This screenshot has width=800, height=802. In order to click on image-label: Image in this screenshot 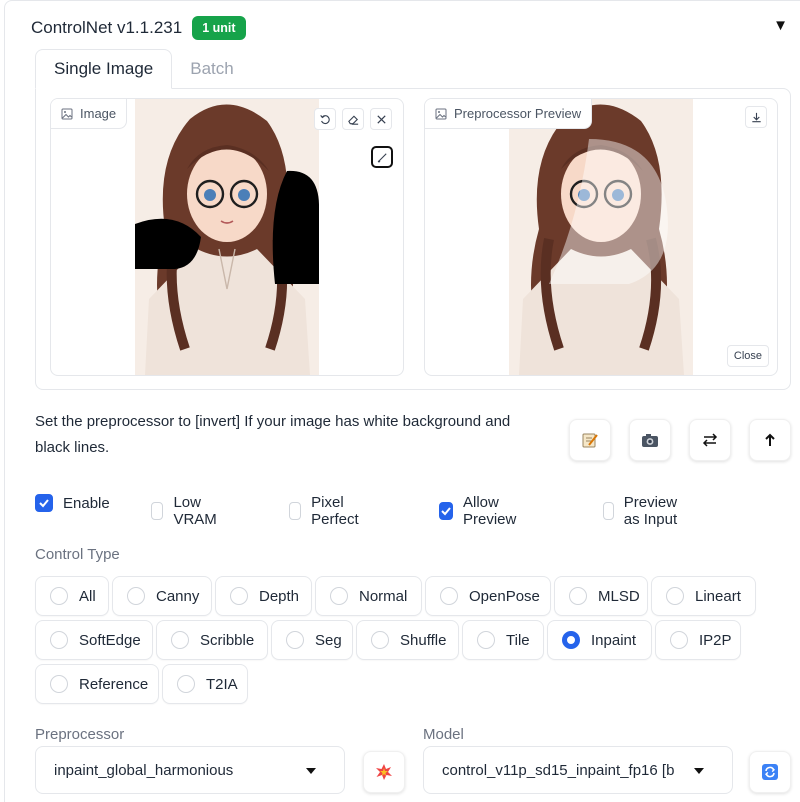, I will do `click(89, 114)`.